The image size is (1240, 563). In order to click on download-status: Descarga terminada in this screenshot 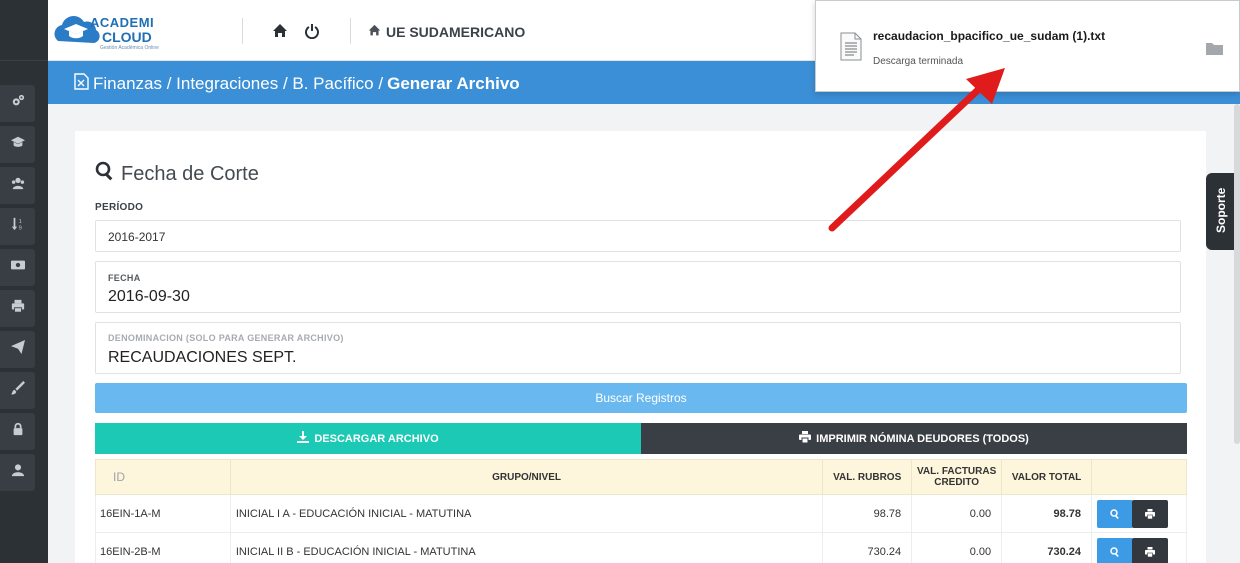, I will do `click(918, 61)`.